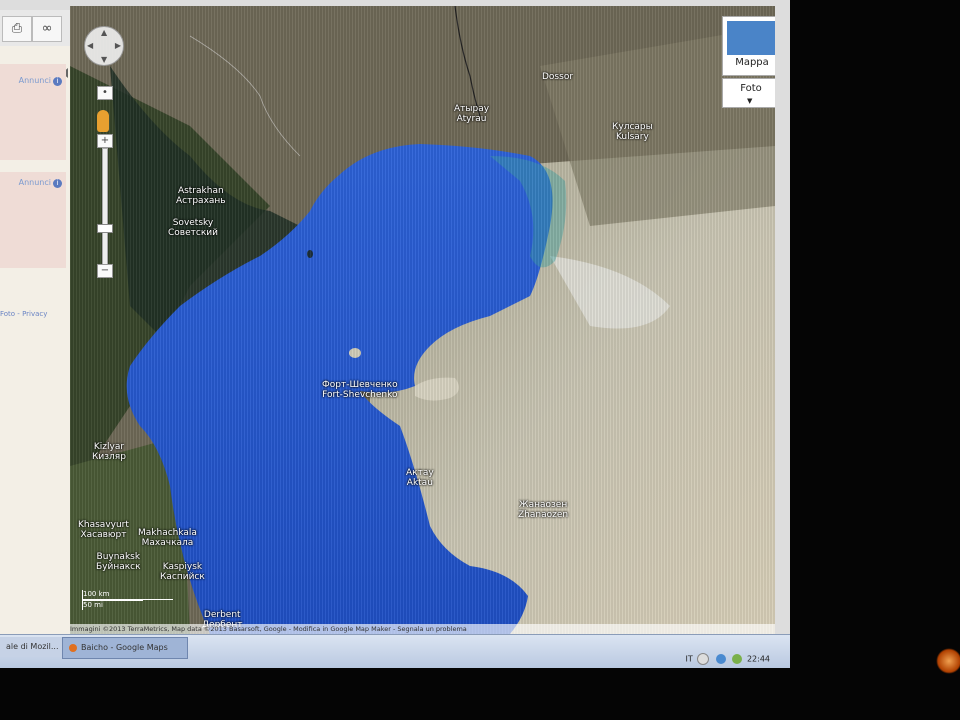 The image size is (960, 720). I want to click on place-label: Kaspiysk Каспийск, so click(182, 572).